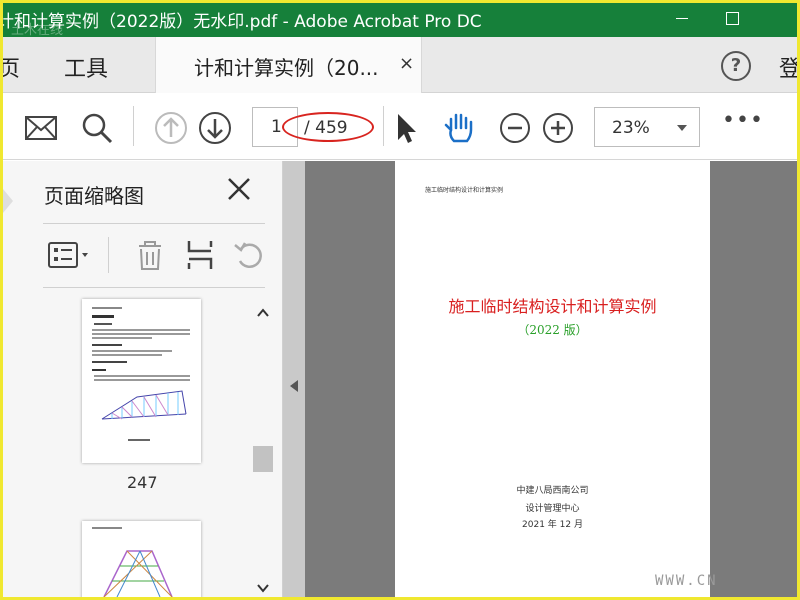 The image size is (800, 600). Describe the element at coordinates (263, 459) in the screenshot. I see `scrollbar-thumb` at that location.